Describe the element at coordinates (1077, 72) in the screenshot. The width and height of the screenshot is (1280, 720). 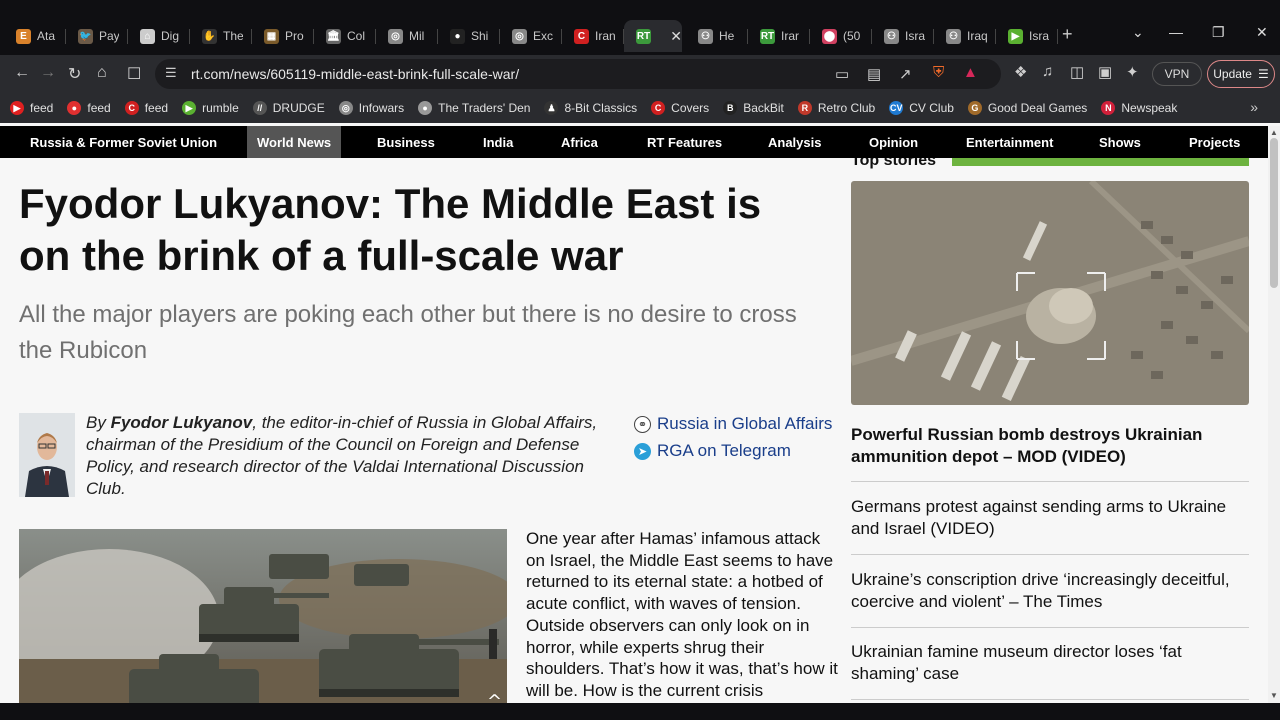
I see `sidebar-icon: ◫` at that location.